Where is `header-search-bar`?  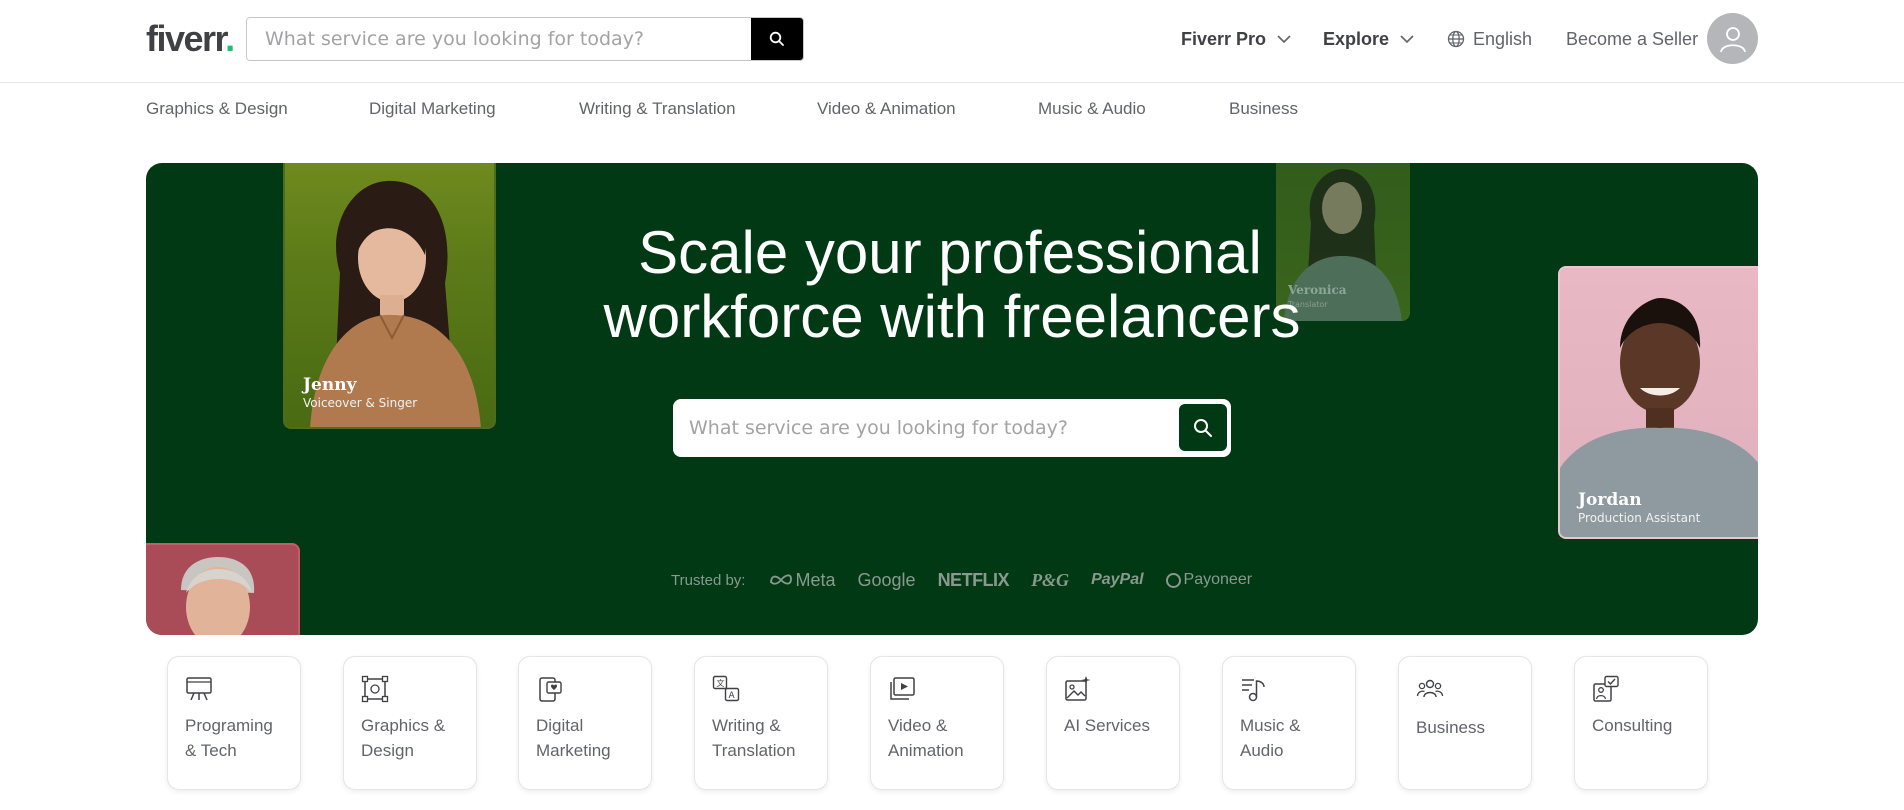
header-search-bar is located at coordinates (525, 39).